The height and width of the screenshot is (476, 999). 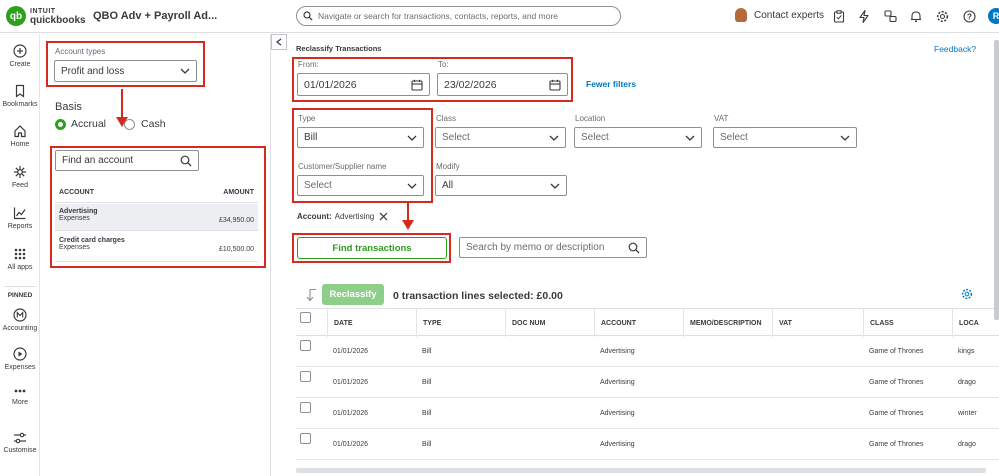 I want to click on collapse-panel-button, so click(x=279, y=42).